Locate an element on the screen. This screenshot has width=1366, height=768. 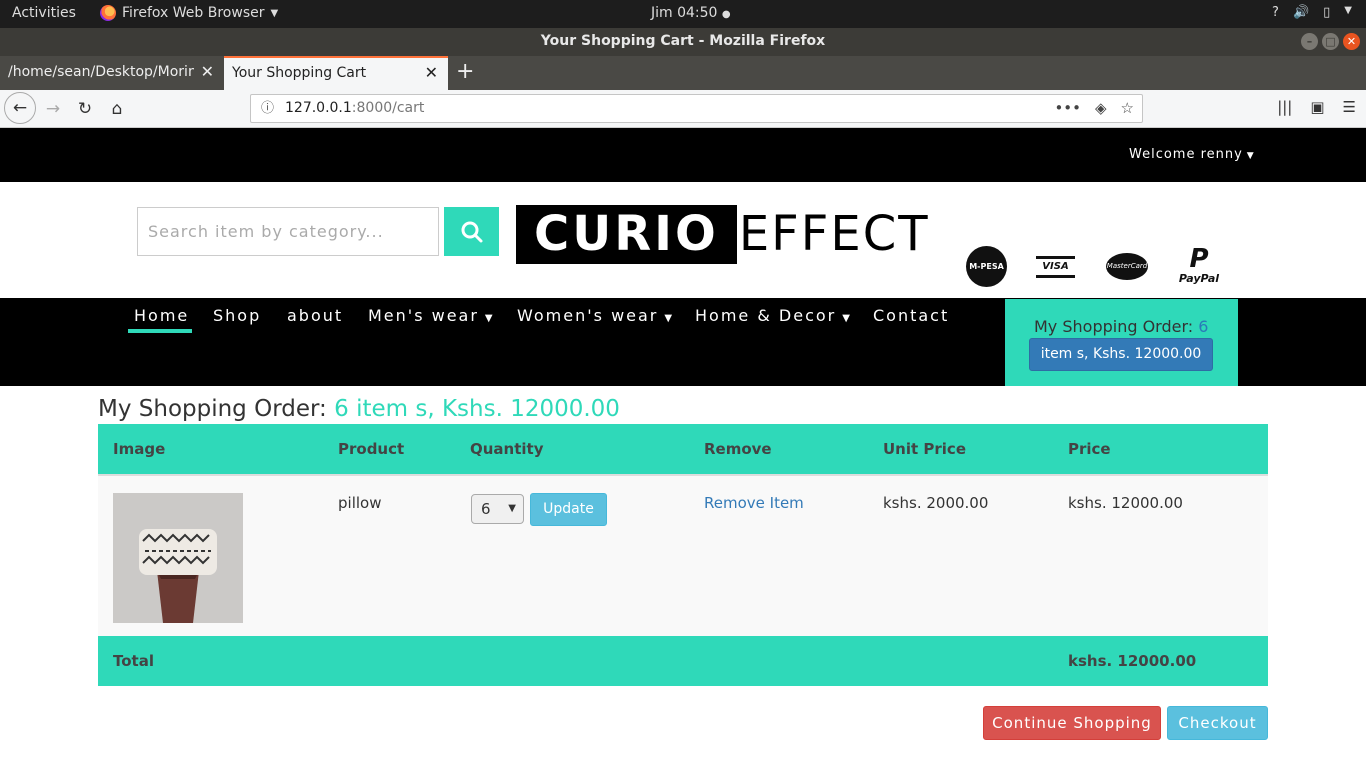
hamburger-menu-icon: ☰ is located at coordinates (1349, 107).